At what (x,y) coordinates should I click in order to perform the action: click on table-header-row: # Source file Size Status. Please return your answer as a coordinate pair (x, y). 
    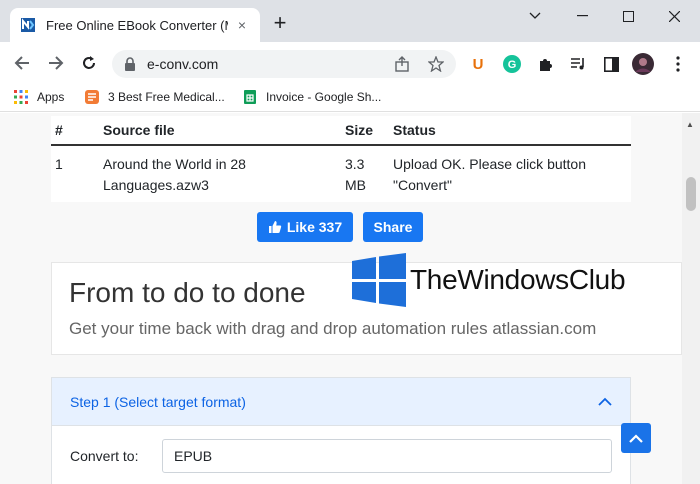
    Looking at the image, I should click on (341, 131).